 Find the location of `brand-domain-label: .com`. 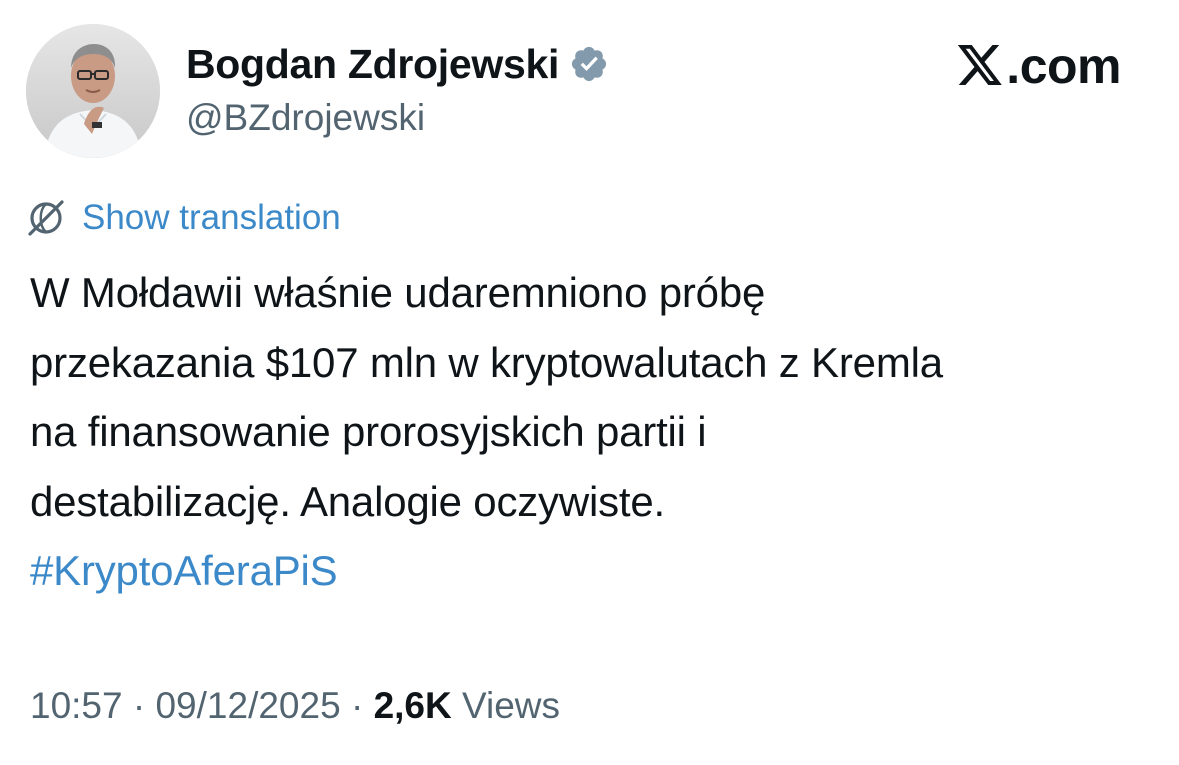

brand-domain-label: .com is located at coordinates (1063, 66).